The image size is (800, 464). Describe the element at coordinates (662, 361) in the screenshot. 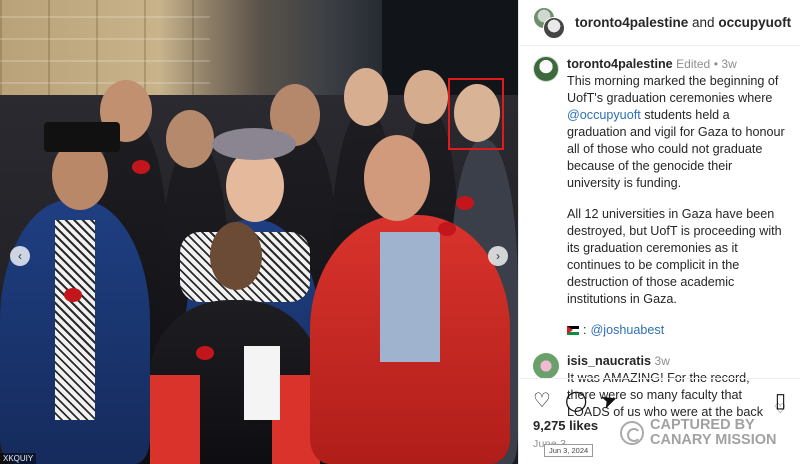

I see `comment-age: 3w` at that location.